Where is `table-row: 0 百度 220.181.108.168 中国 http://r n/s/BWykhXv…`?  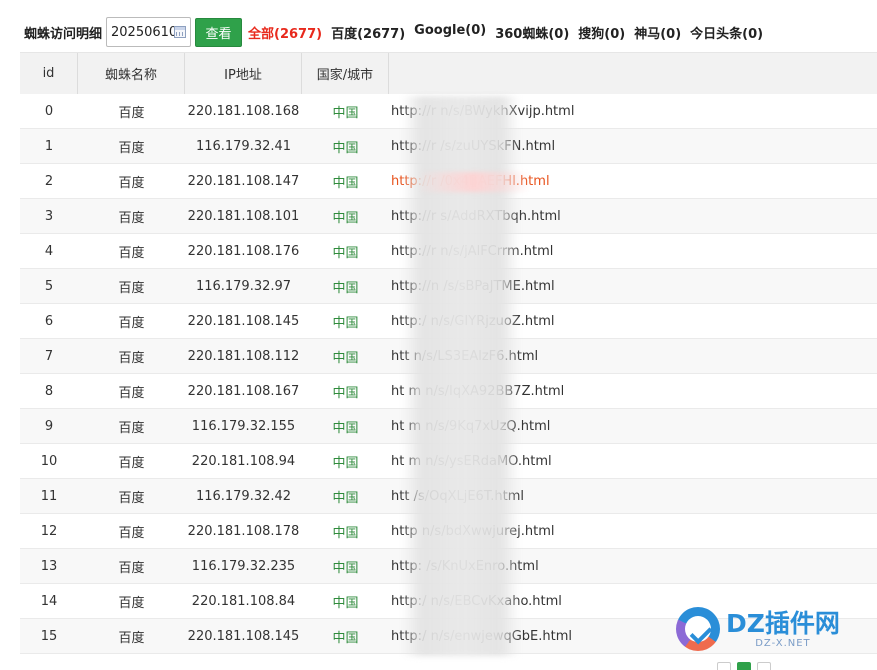 table-row: 0 百度 220.181.108.168 中国 http://r n/s/BWykhXv… is located at coordinates (448, 111).